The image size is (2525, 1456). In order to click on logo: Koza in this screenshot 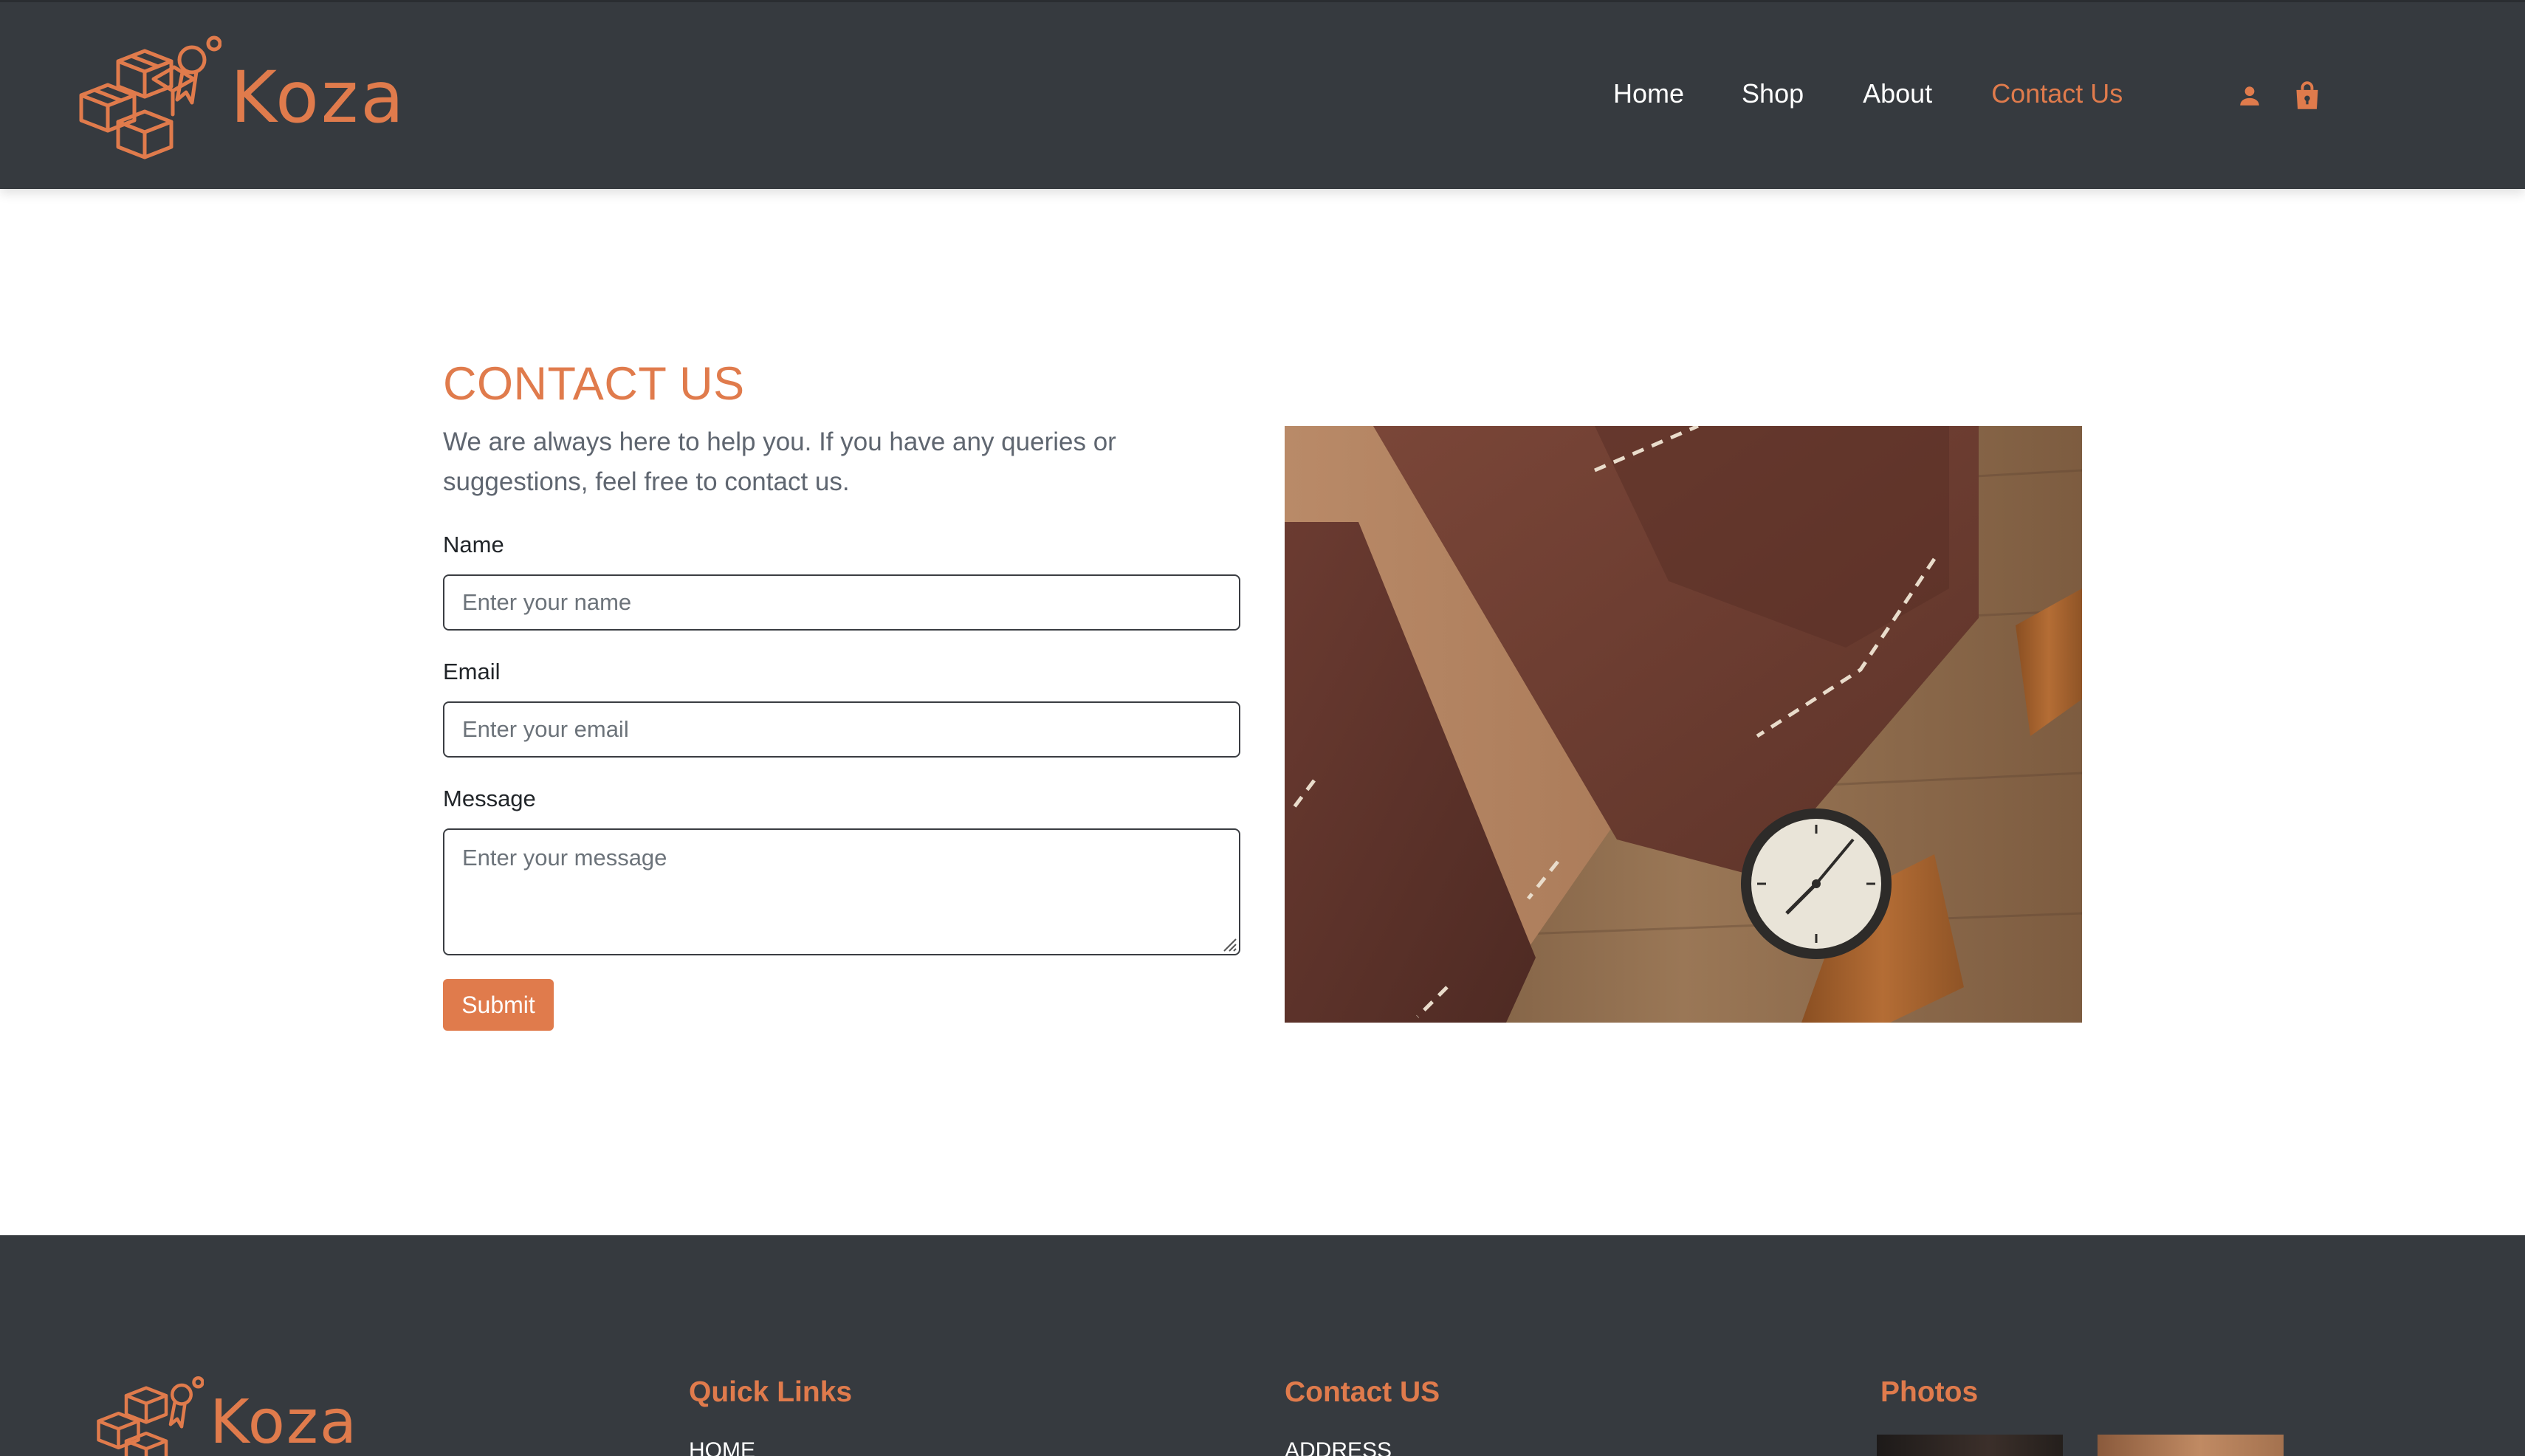, I will do `click(240, 98)`.